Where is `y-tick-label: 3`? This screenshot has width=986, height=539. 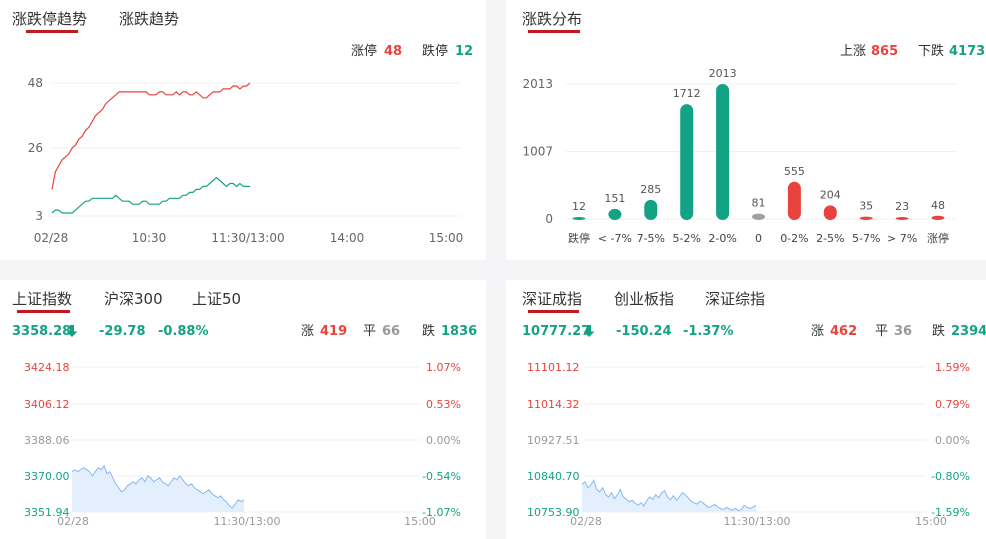
y-tick-label: 3 is located at coordinates (39, 216).